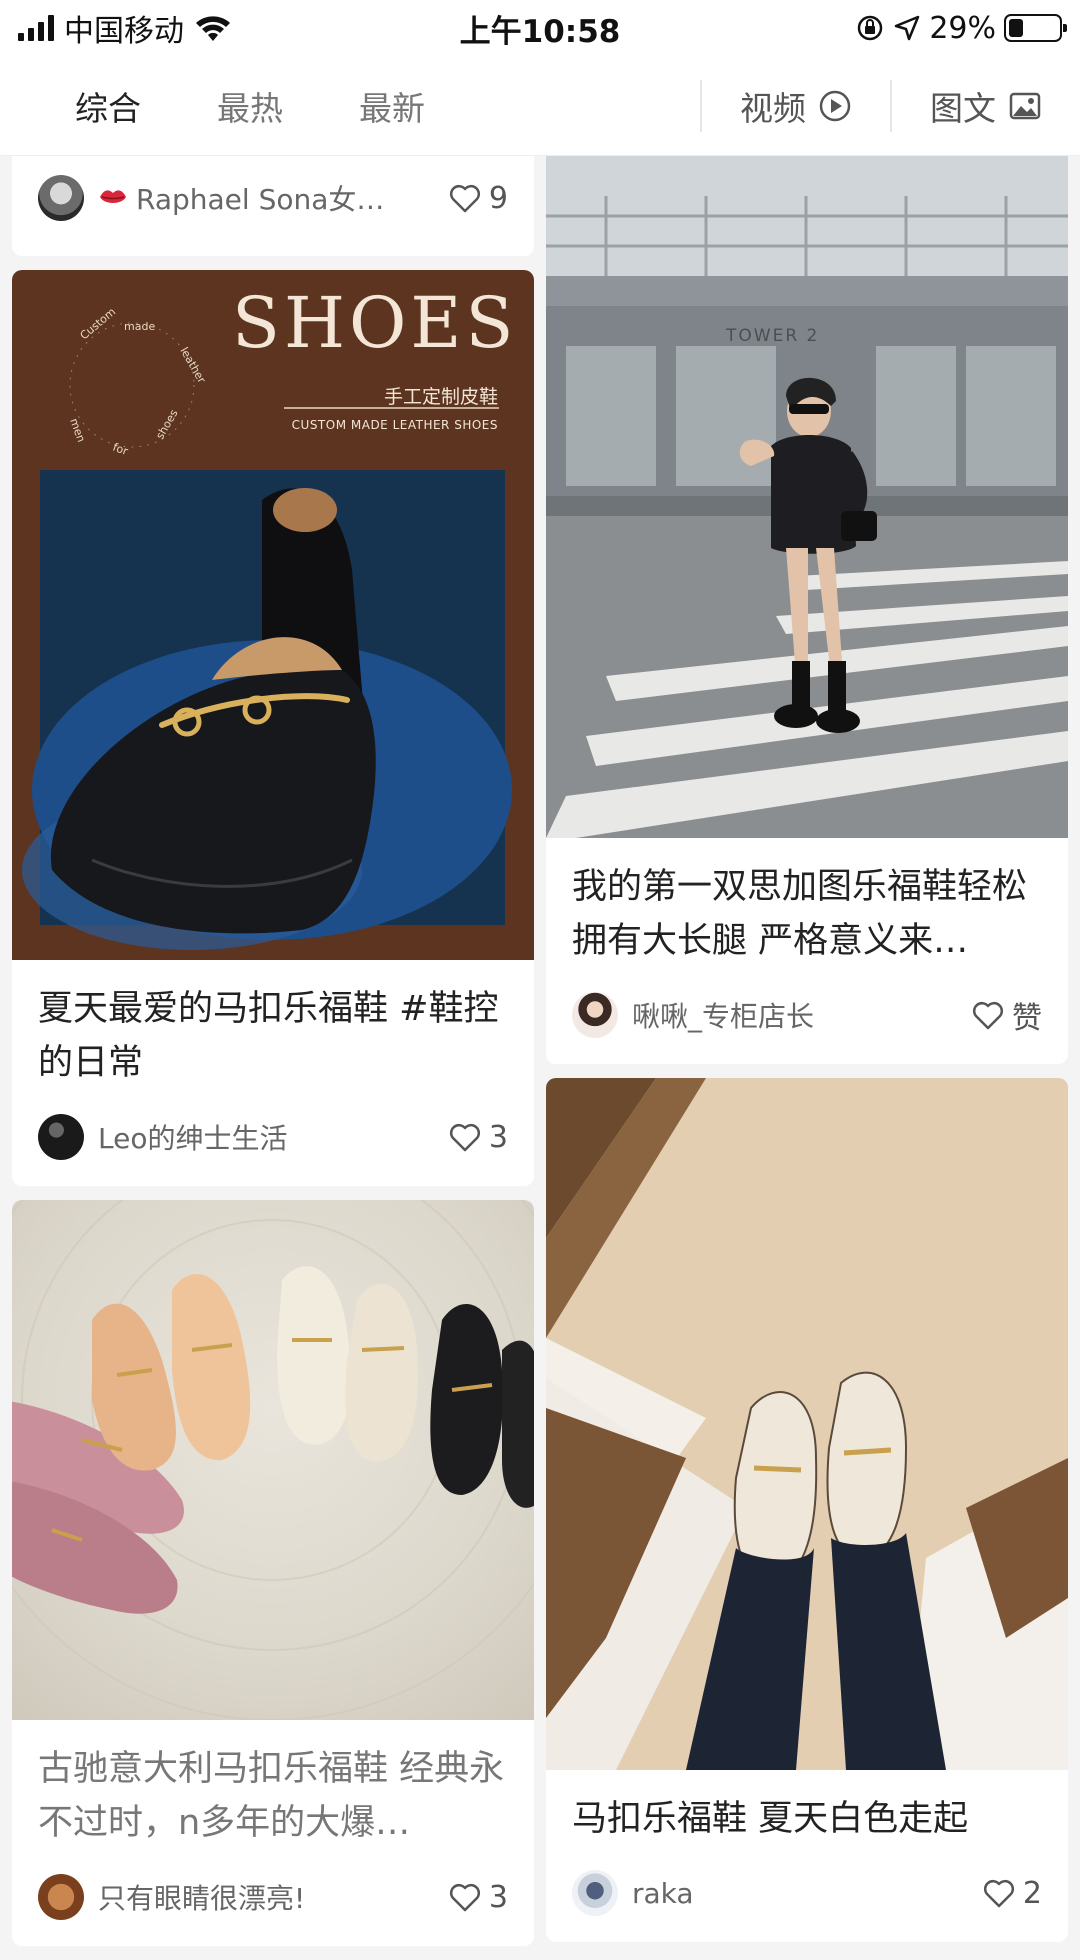 The height and width of the screenshot is (1960, 1080). I want to click on location-arrow-icon, so click(907, 28).